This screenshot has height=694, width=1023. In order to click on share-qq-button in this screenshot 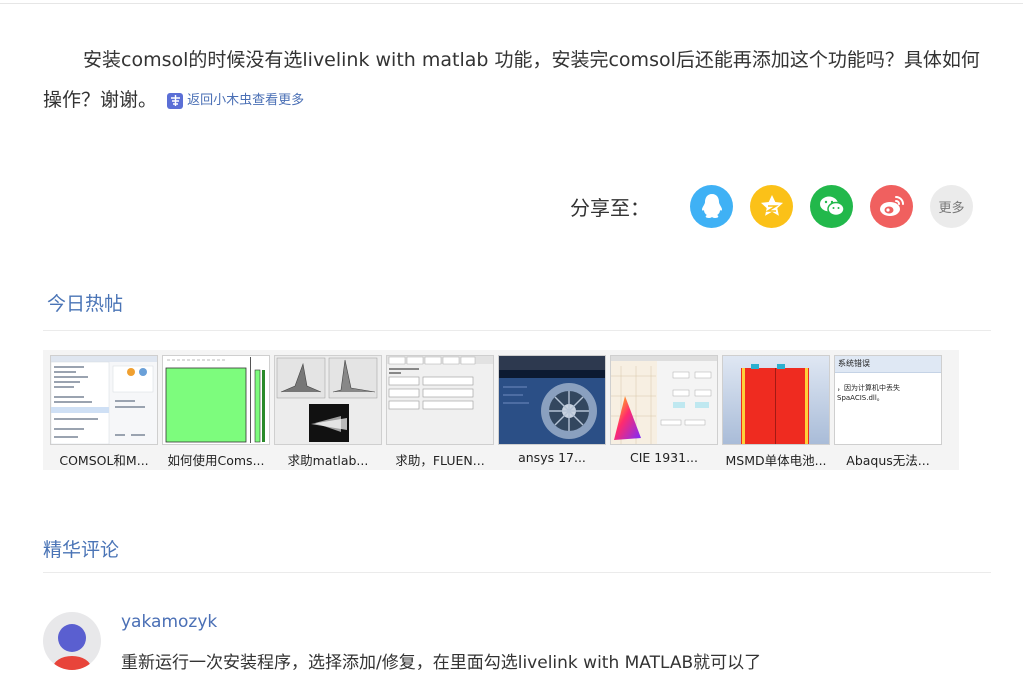, I will do `click(711, 206)`.